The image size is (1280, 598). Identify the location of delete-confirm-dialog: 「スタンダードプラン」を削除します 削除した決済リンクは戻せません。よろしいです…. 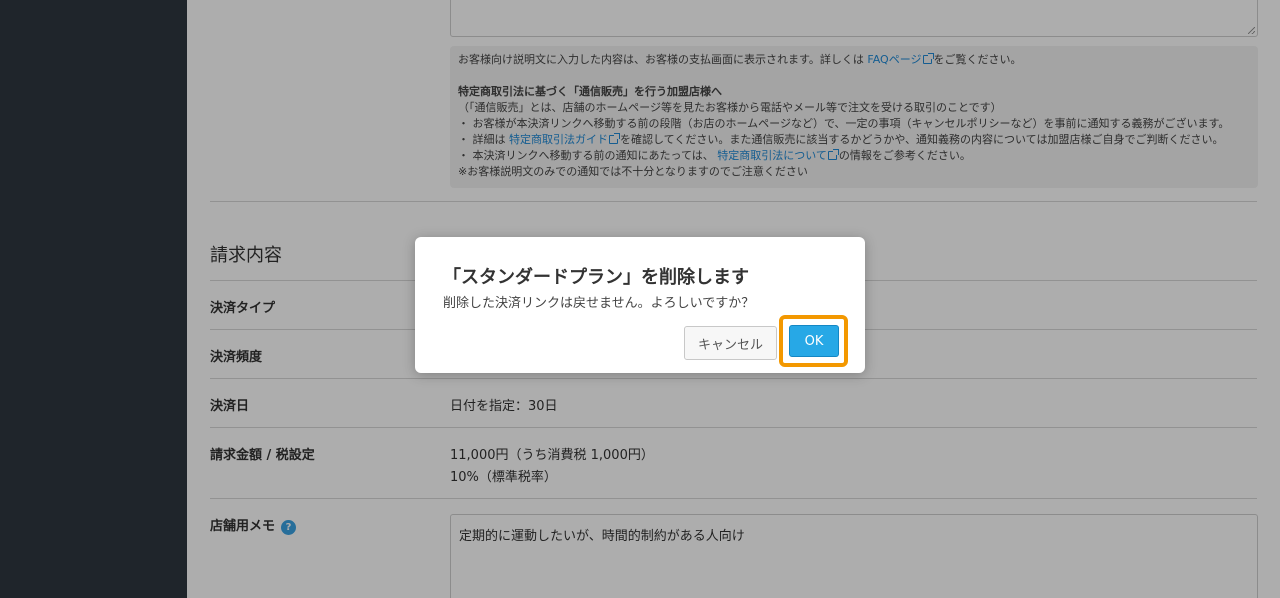
(640, 305).